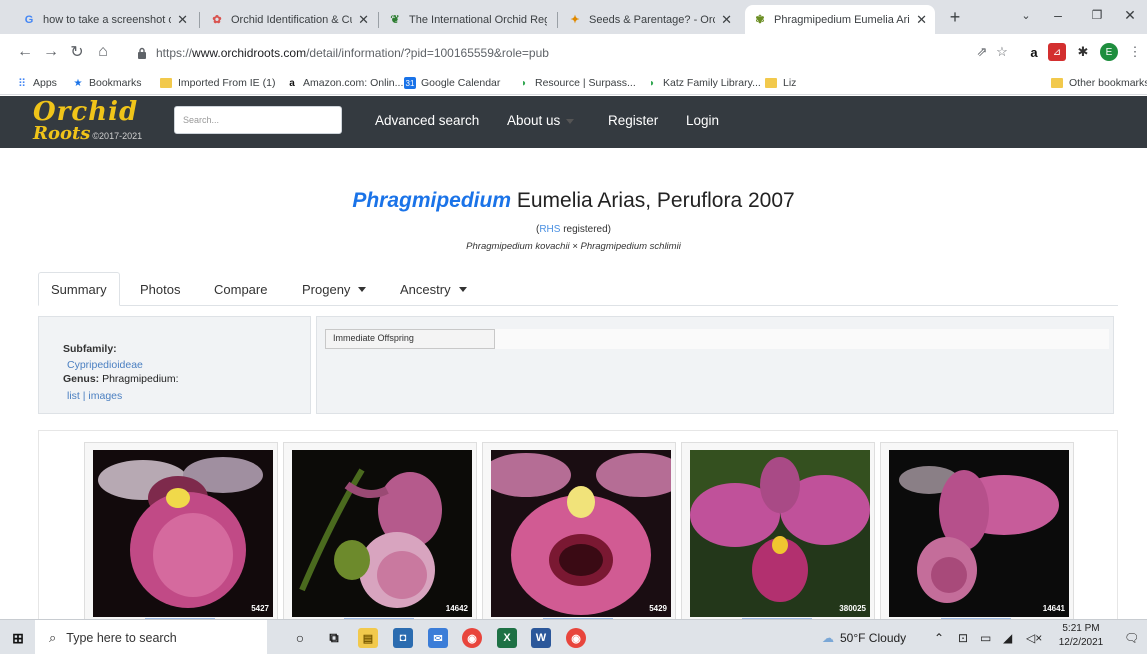 The width and height of the screenshot is (1147, 655). What do you see at coordinates (1131, 637) in the screenshot?
I see `notifications-icon: 🗨` at bounding box center [1131, 637].